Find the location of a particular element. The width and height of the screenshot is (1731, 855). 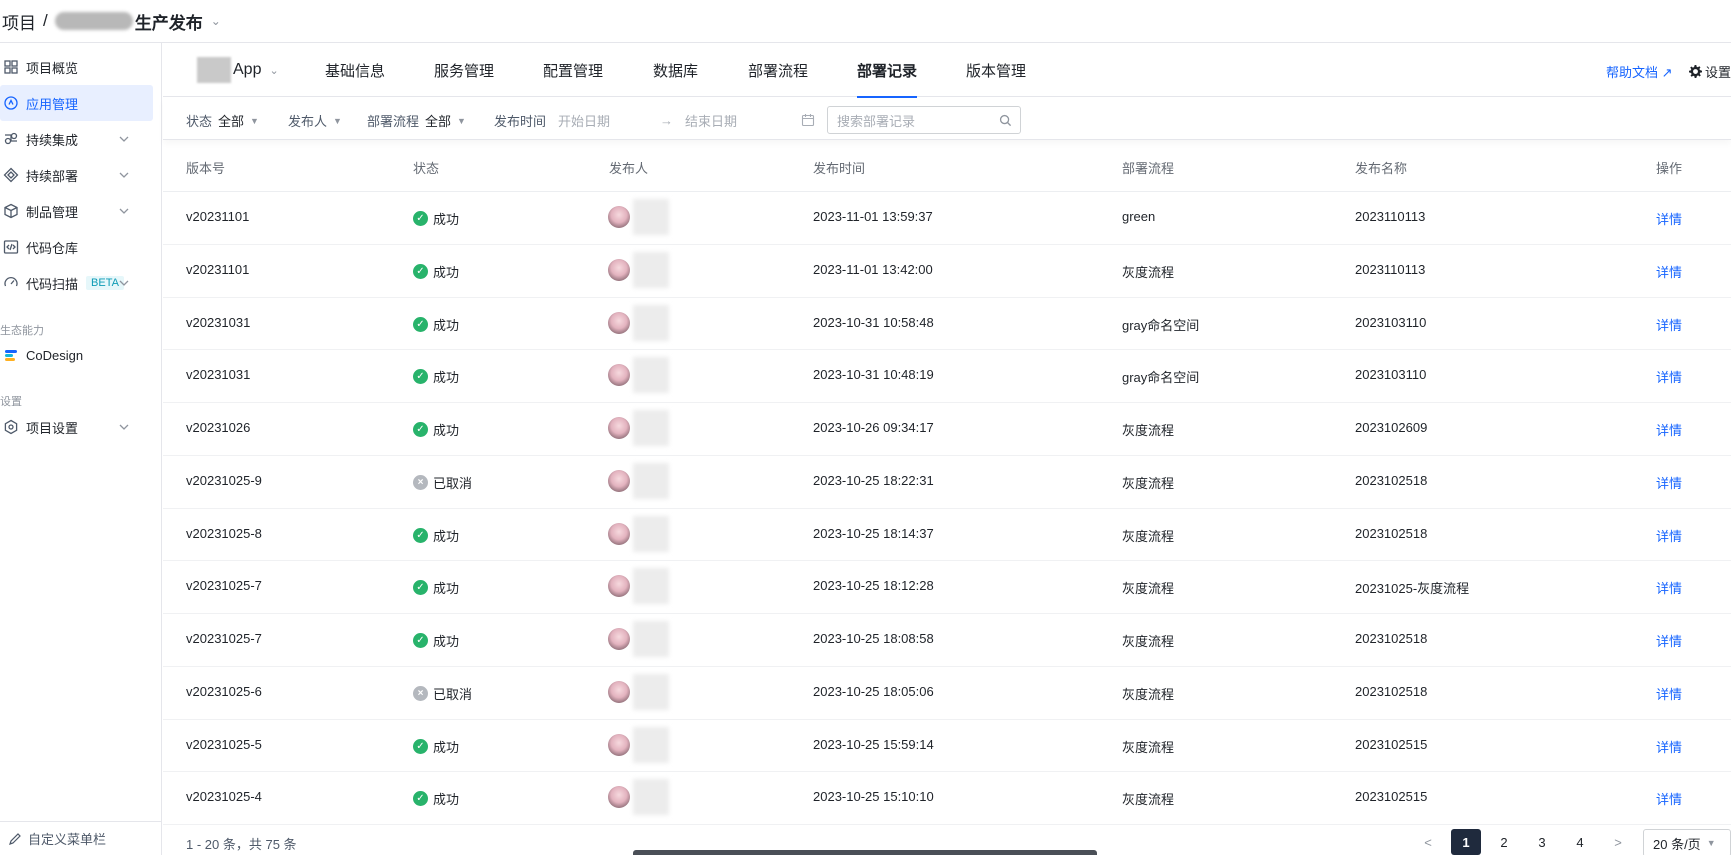

page-size-select: 20 条/页 ▼ is located at coordinates (1687, 842).